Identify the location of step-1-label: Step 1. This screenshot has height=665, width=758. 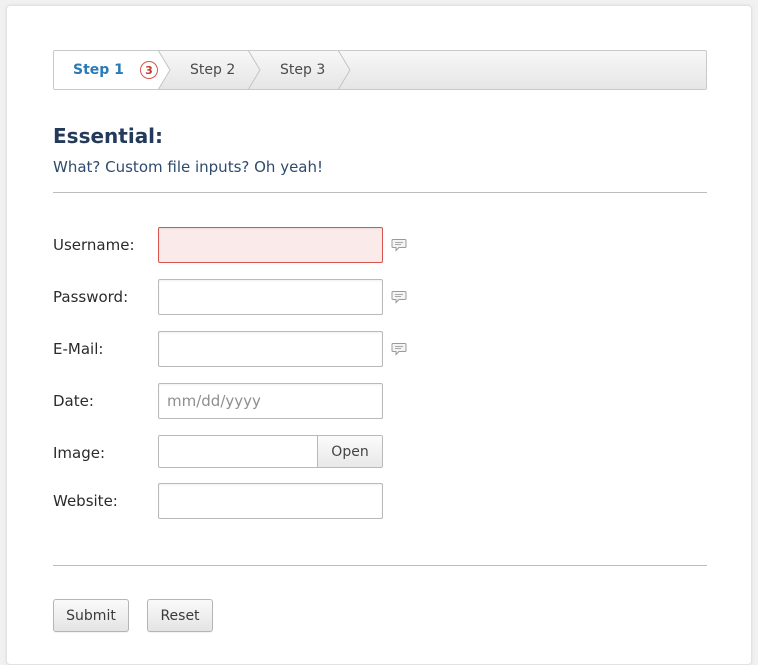
(98, 70).